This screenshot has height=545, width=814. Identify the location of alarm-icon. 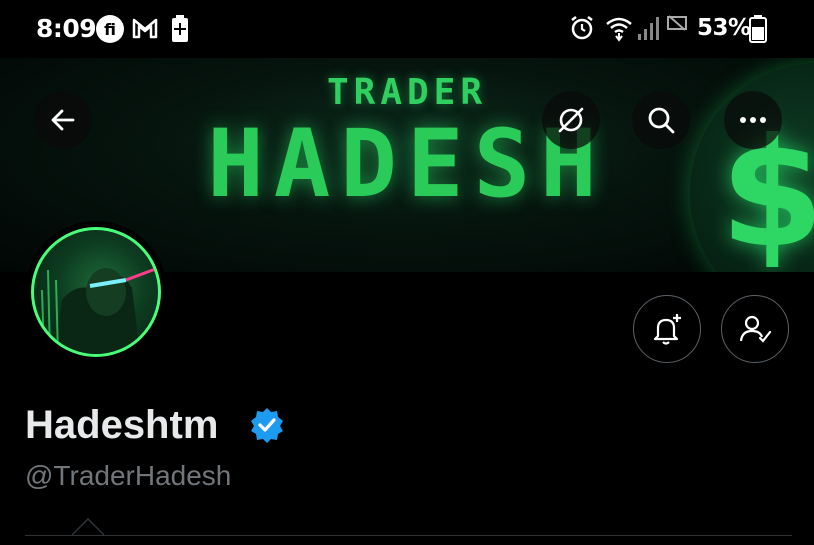
(582, 30).